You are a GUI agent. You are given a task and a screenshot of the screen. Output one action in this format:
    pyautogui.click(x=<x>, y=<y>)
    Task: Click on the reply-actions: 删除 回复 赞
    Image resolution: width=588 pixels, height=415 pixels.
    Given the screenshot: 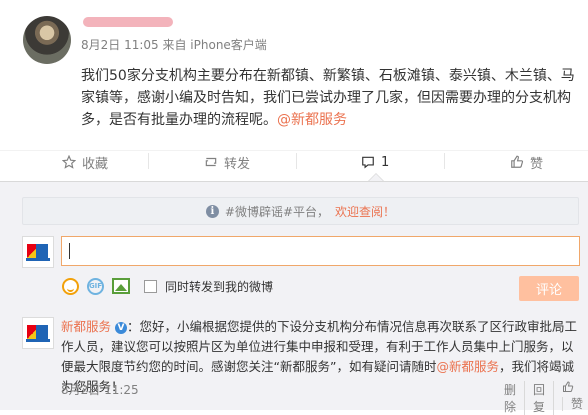 What is the action you would take?
    pyautogui.click(x=542, y=398)
    